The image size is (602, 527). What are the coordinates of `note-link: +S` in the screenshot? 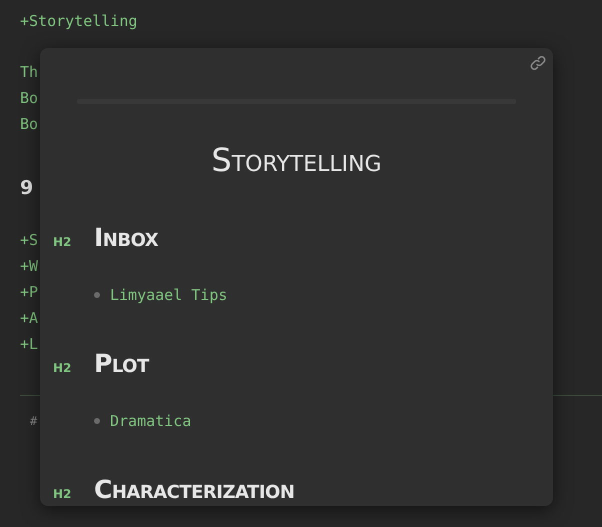 It's located at (29, 240).